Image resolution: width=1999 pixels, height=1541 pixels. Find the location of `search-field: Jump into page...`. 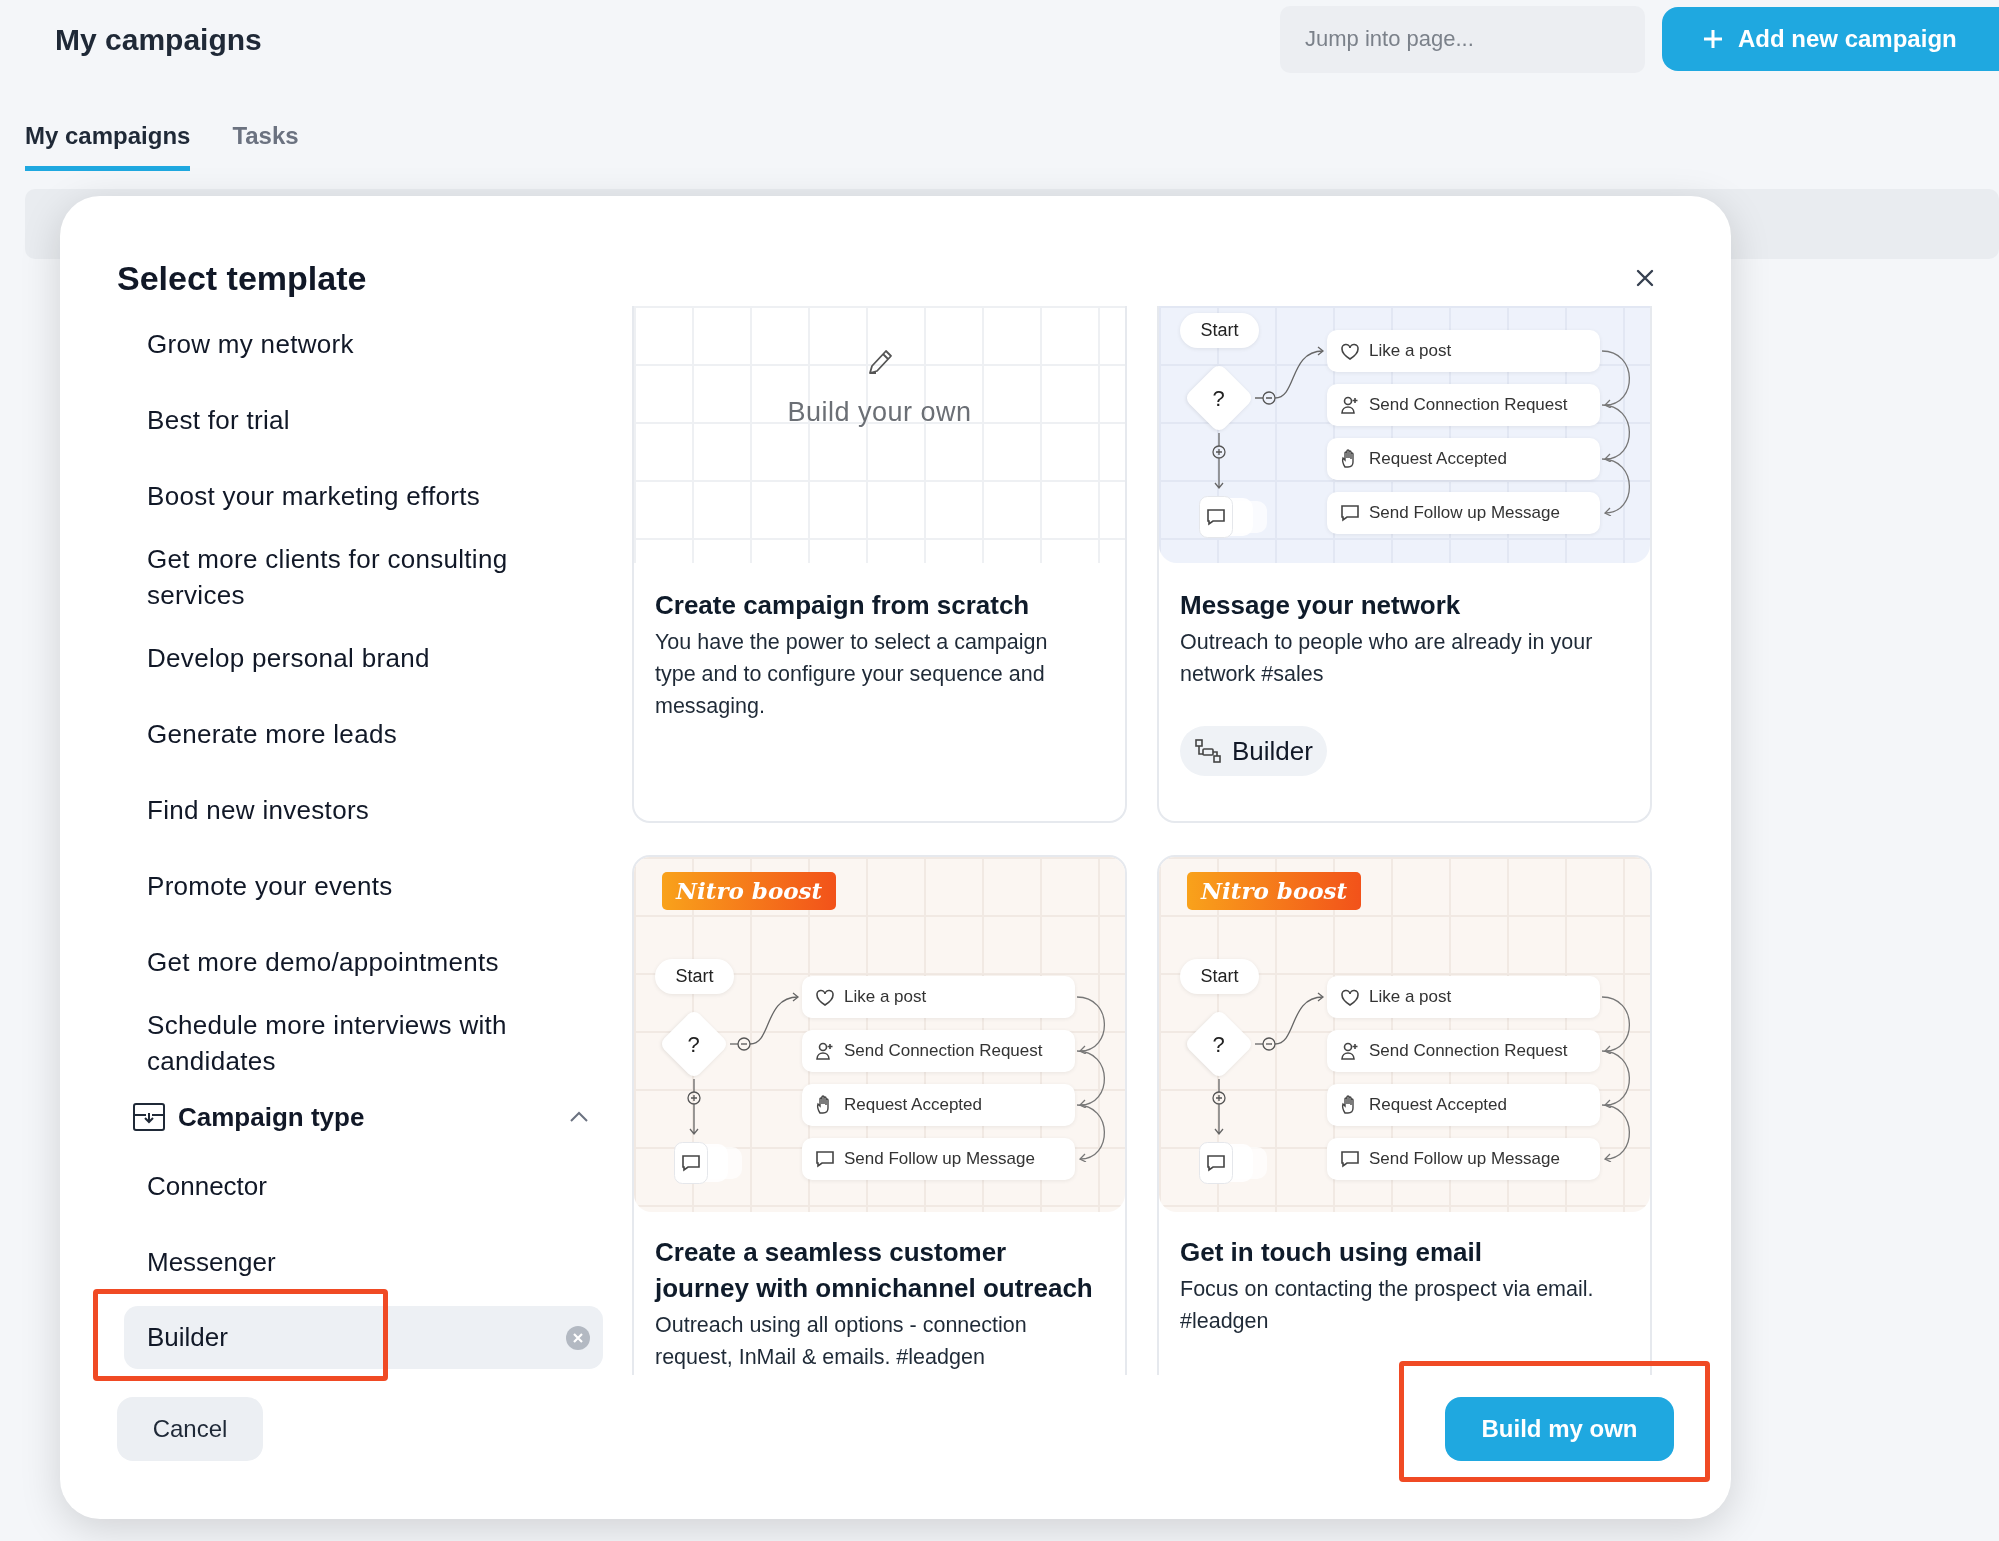

search-field: Jump into page... is located at coordinates (1462, 39).